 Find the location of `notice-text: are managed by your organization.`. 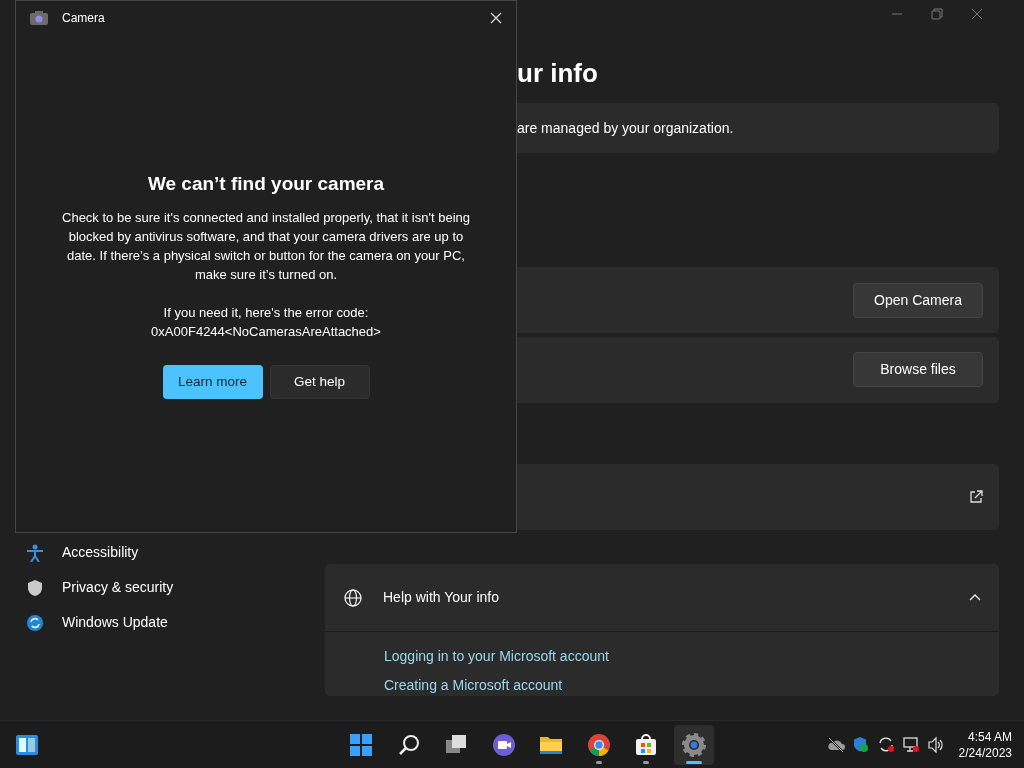

notice-text: are managed by your organization. is located at coordinates (625, 128).